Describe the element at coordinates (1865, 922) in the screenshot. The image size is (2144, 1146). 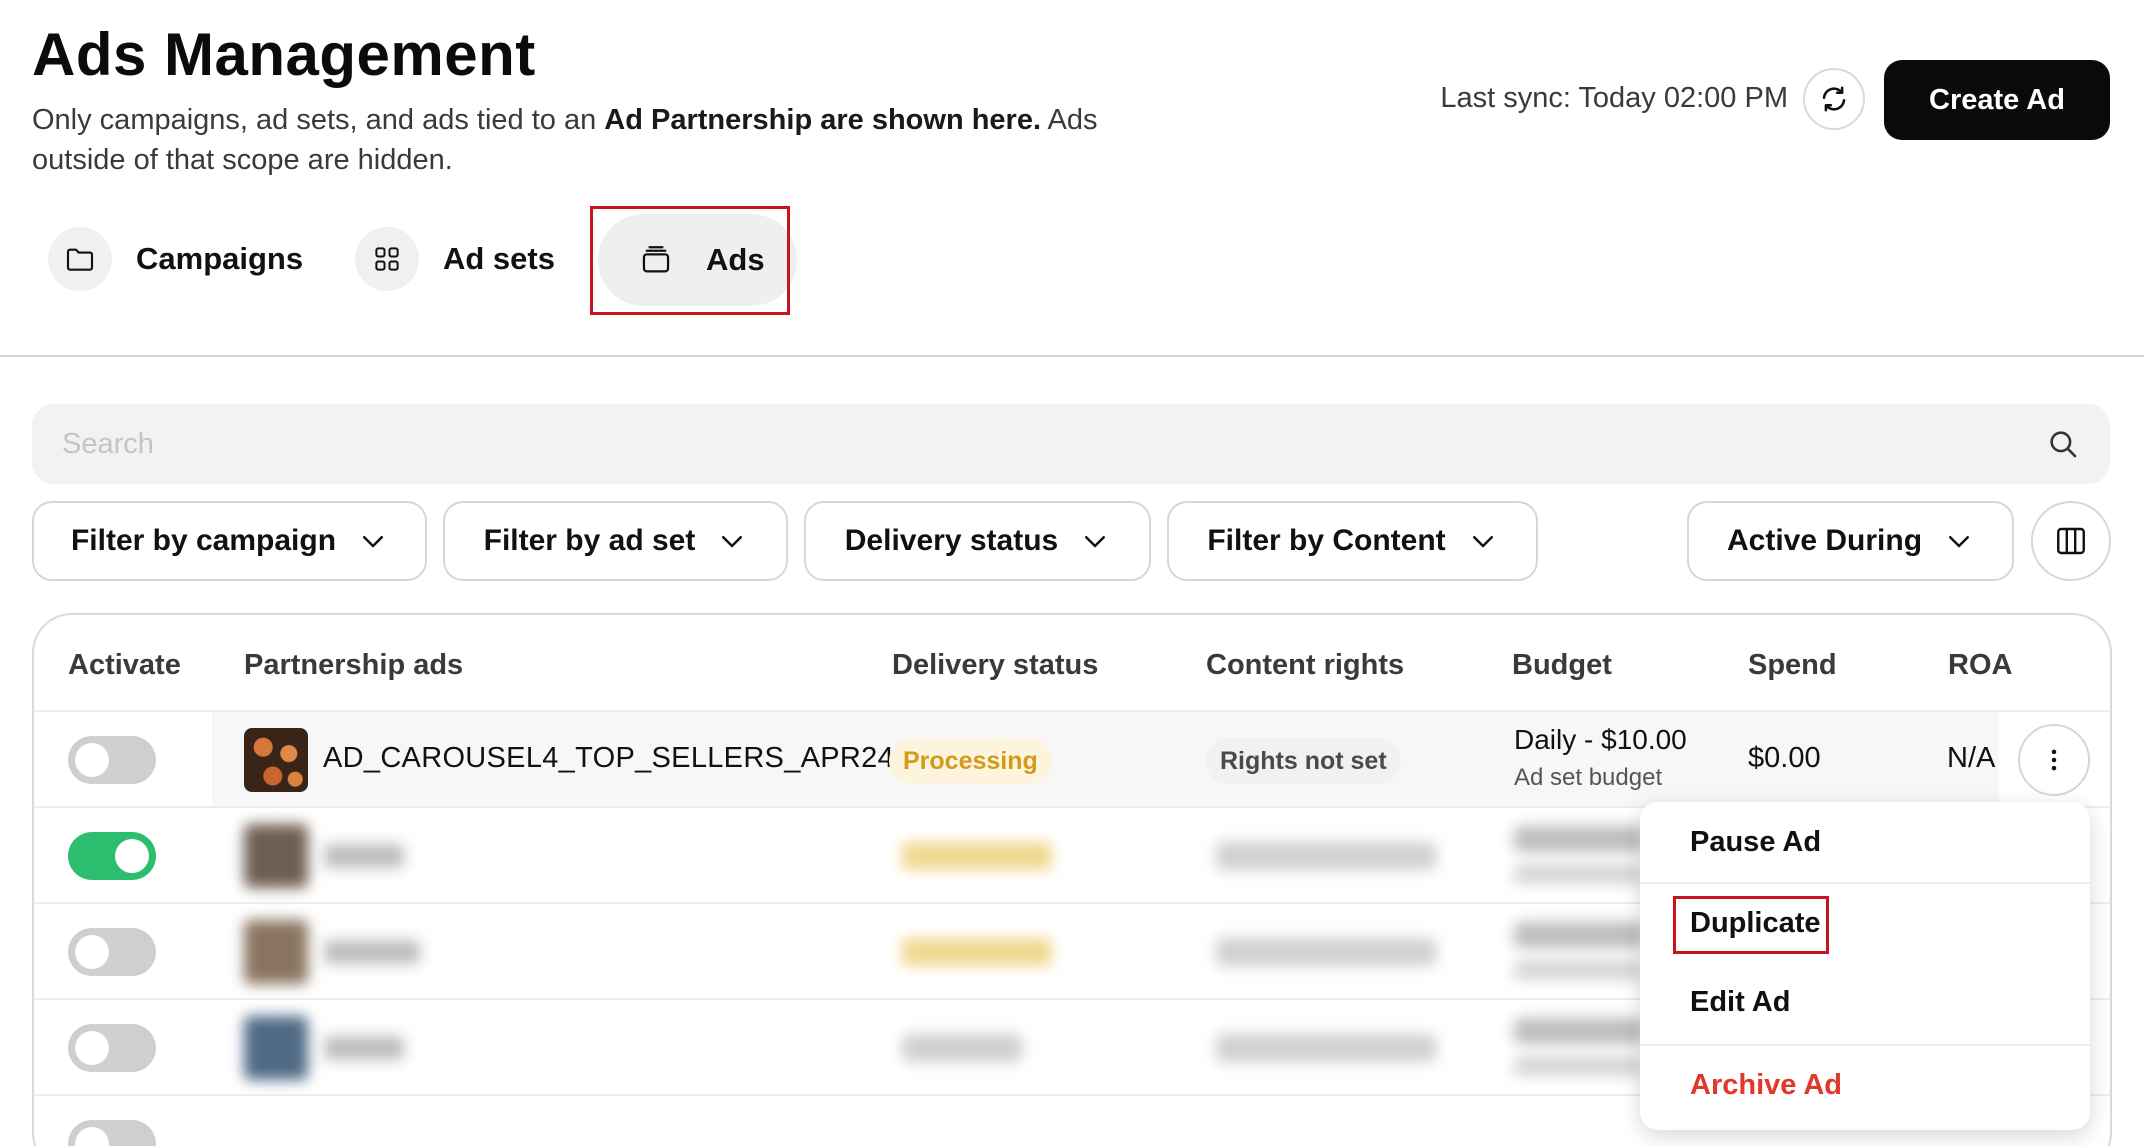
I see `menu-item-duplicate: Duplicate` at that location.